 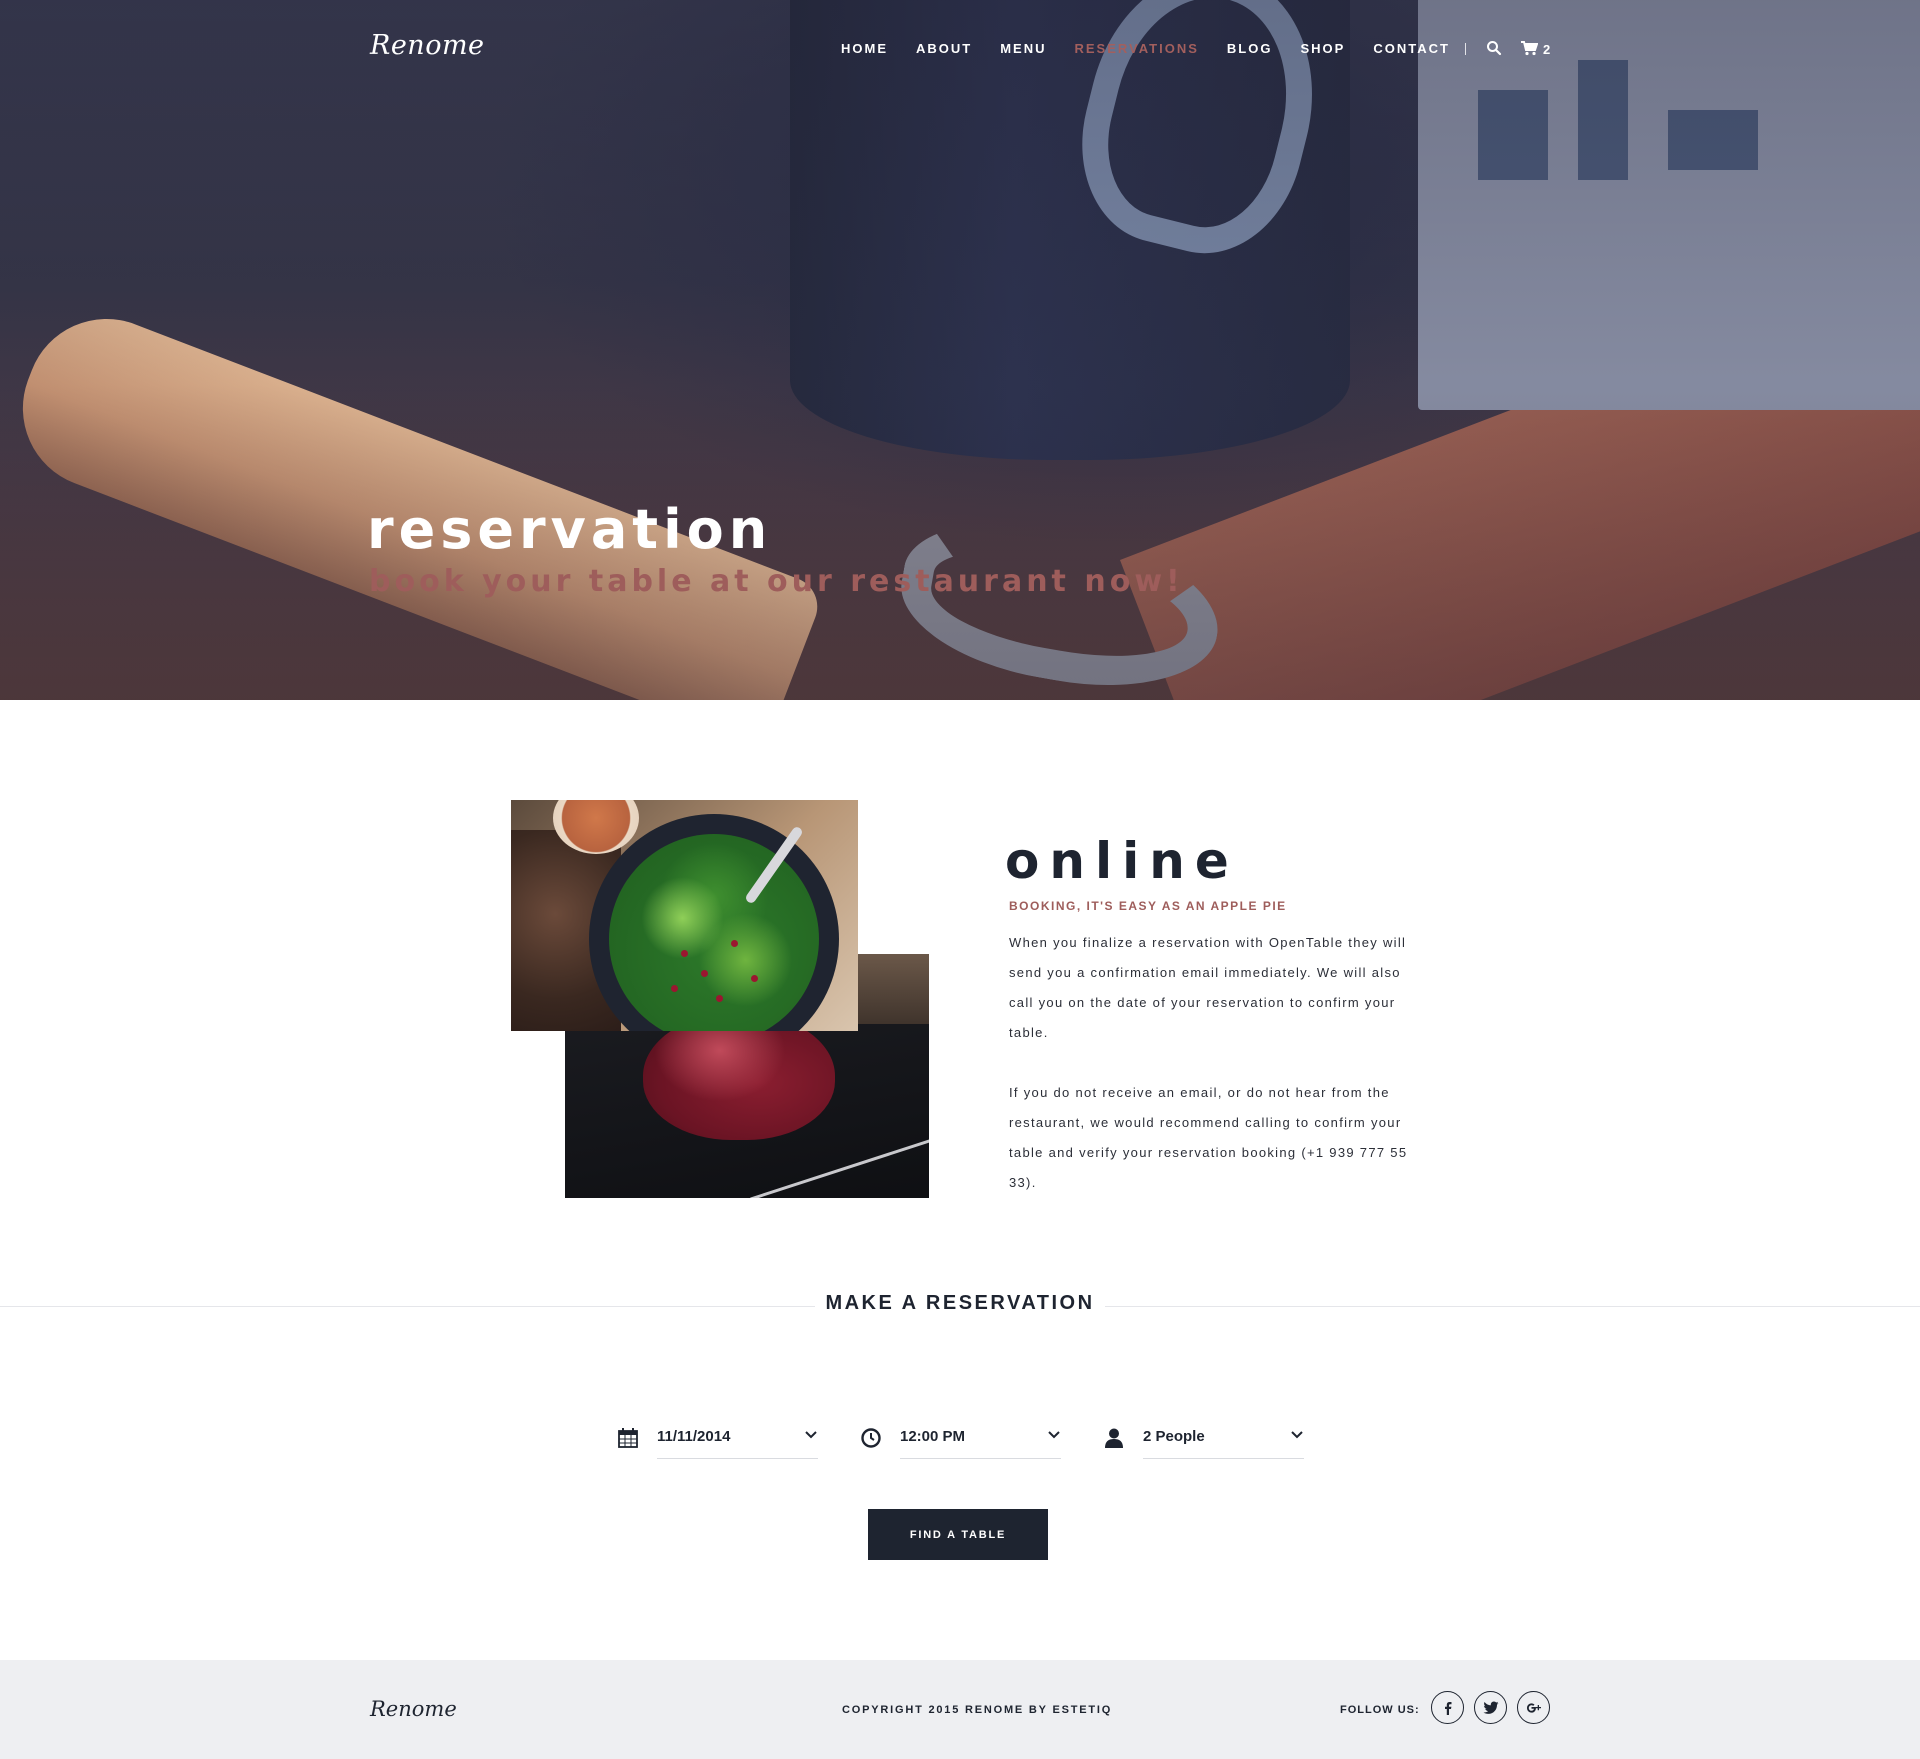 What do you see at coordinates (684, 915) in the screenshot?
I see `salad-photo` at bounding box center [684, 915].